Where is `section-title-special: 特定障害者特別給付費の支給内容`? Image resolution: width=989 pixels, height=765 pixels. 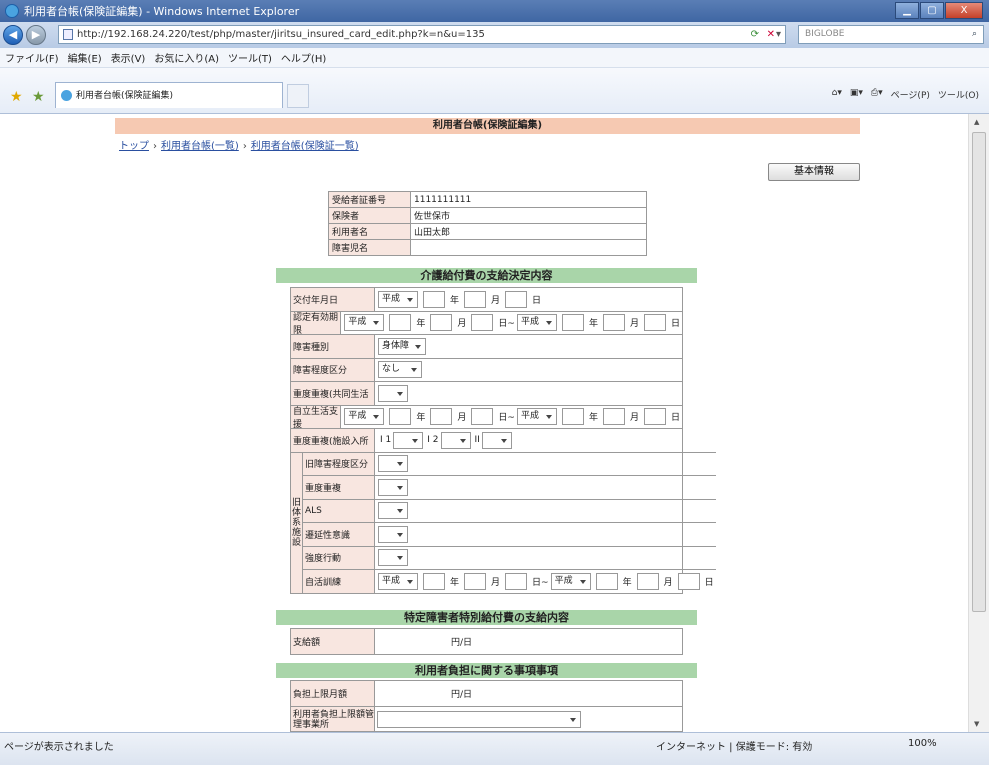
section-title-special: 特定障害者特別給付費の支給内容 is located at coordinates (486, 617).